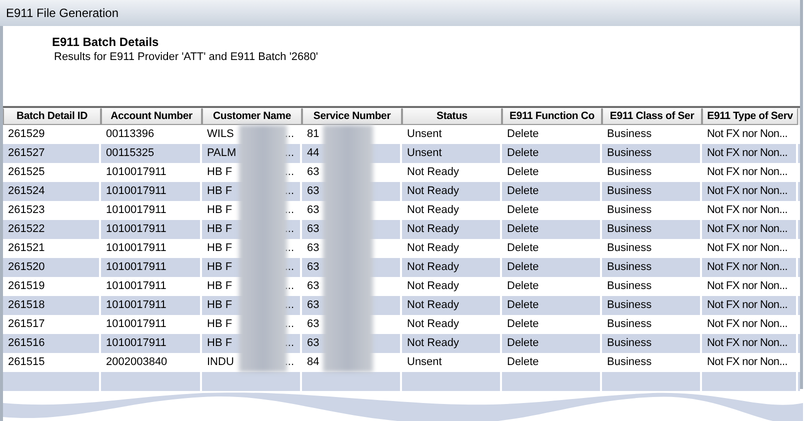 This screenshot has width=811, height=421. Describe the element at coordinates (130, 153) in the screenshot. I see `table-cell: 00115325` at that location.